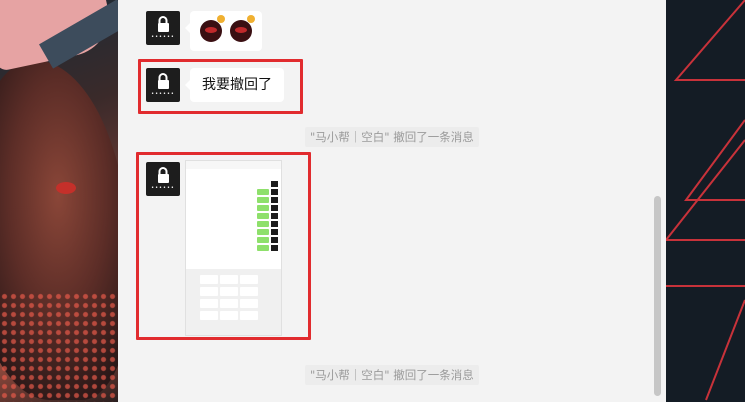  Describe the element at coordinates (233, 248) in the screenshot. I see `image-message-thumbnail` at that location.